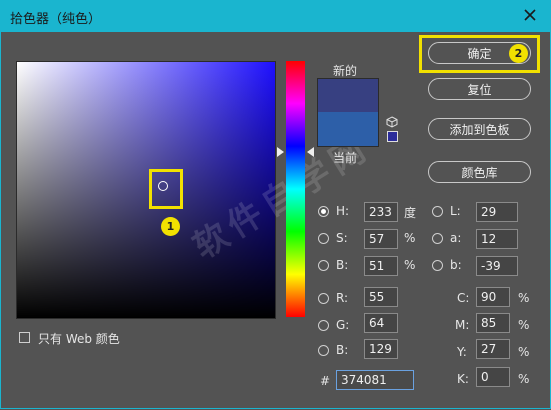 The width and height of the screenshot is (551, 410). Describe the element at coordinates (375, 380) in the screenshot. I see `hex-input: 374081` at that location.